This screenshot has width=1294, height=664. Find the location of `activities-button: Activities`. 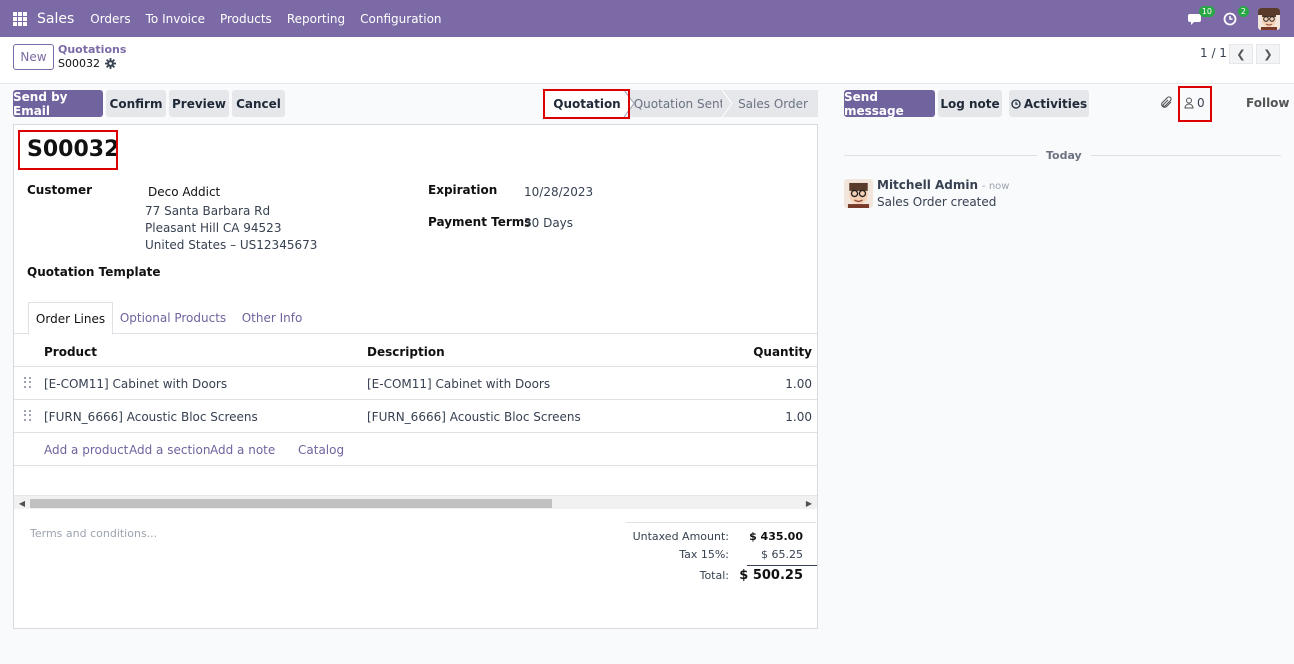

activities-button: Activities is located at coordinates (1049, 103).